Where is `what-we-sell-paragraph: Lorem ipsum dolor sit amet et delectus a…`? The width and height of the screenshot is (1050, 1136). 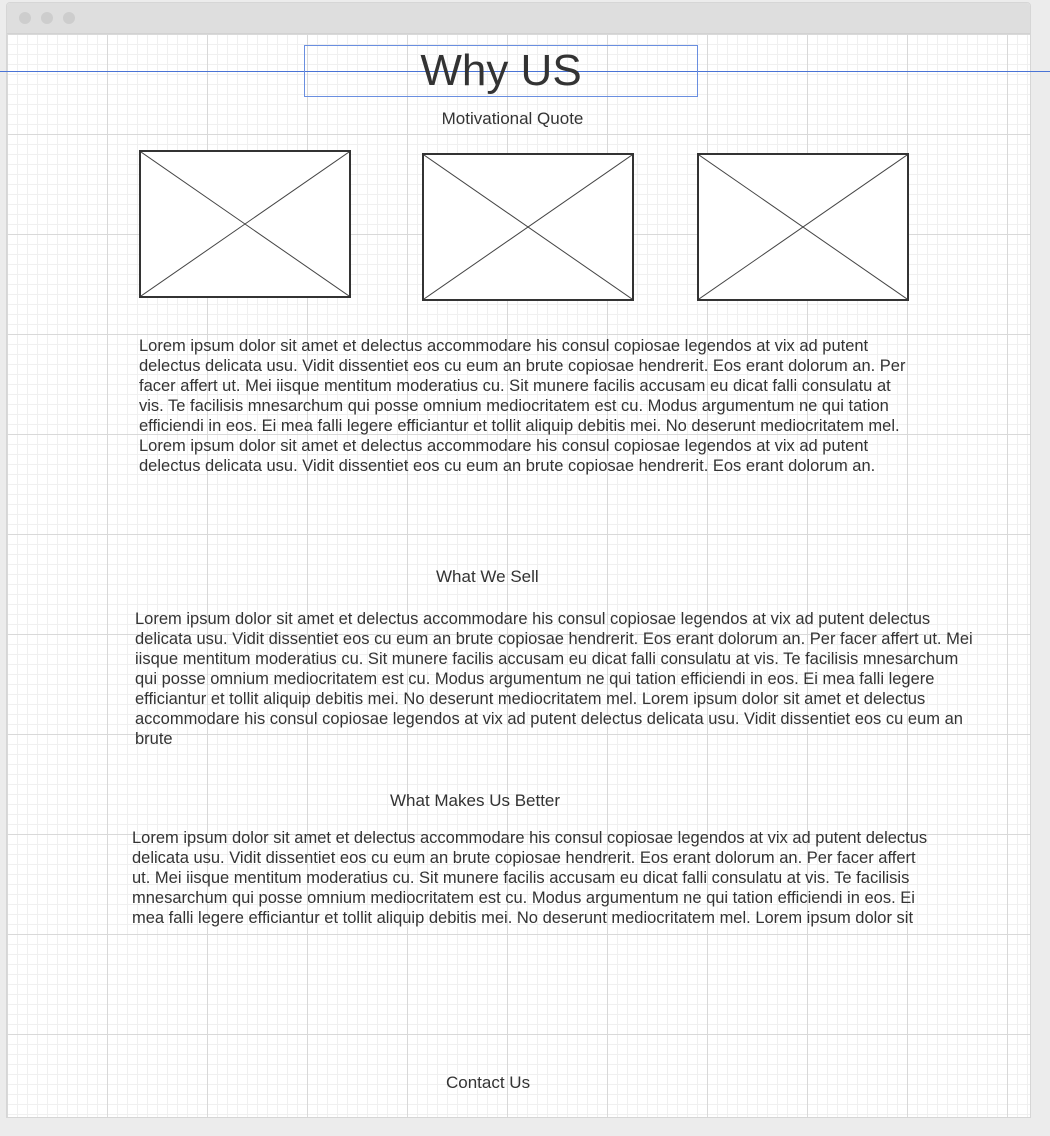 what-we-sell-paragraph: Lorem ipsum dolor sit amet et delectus a… is located at coordinates (555, 679).